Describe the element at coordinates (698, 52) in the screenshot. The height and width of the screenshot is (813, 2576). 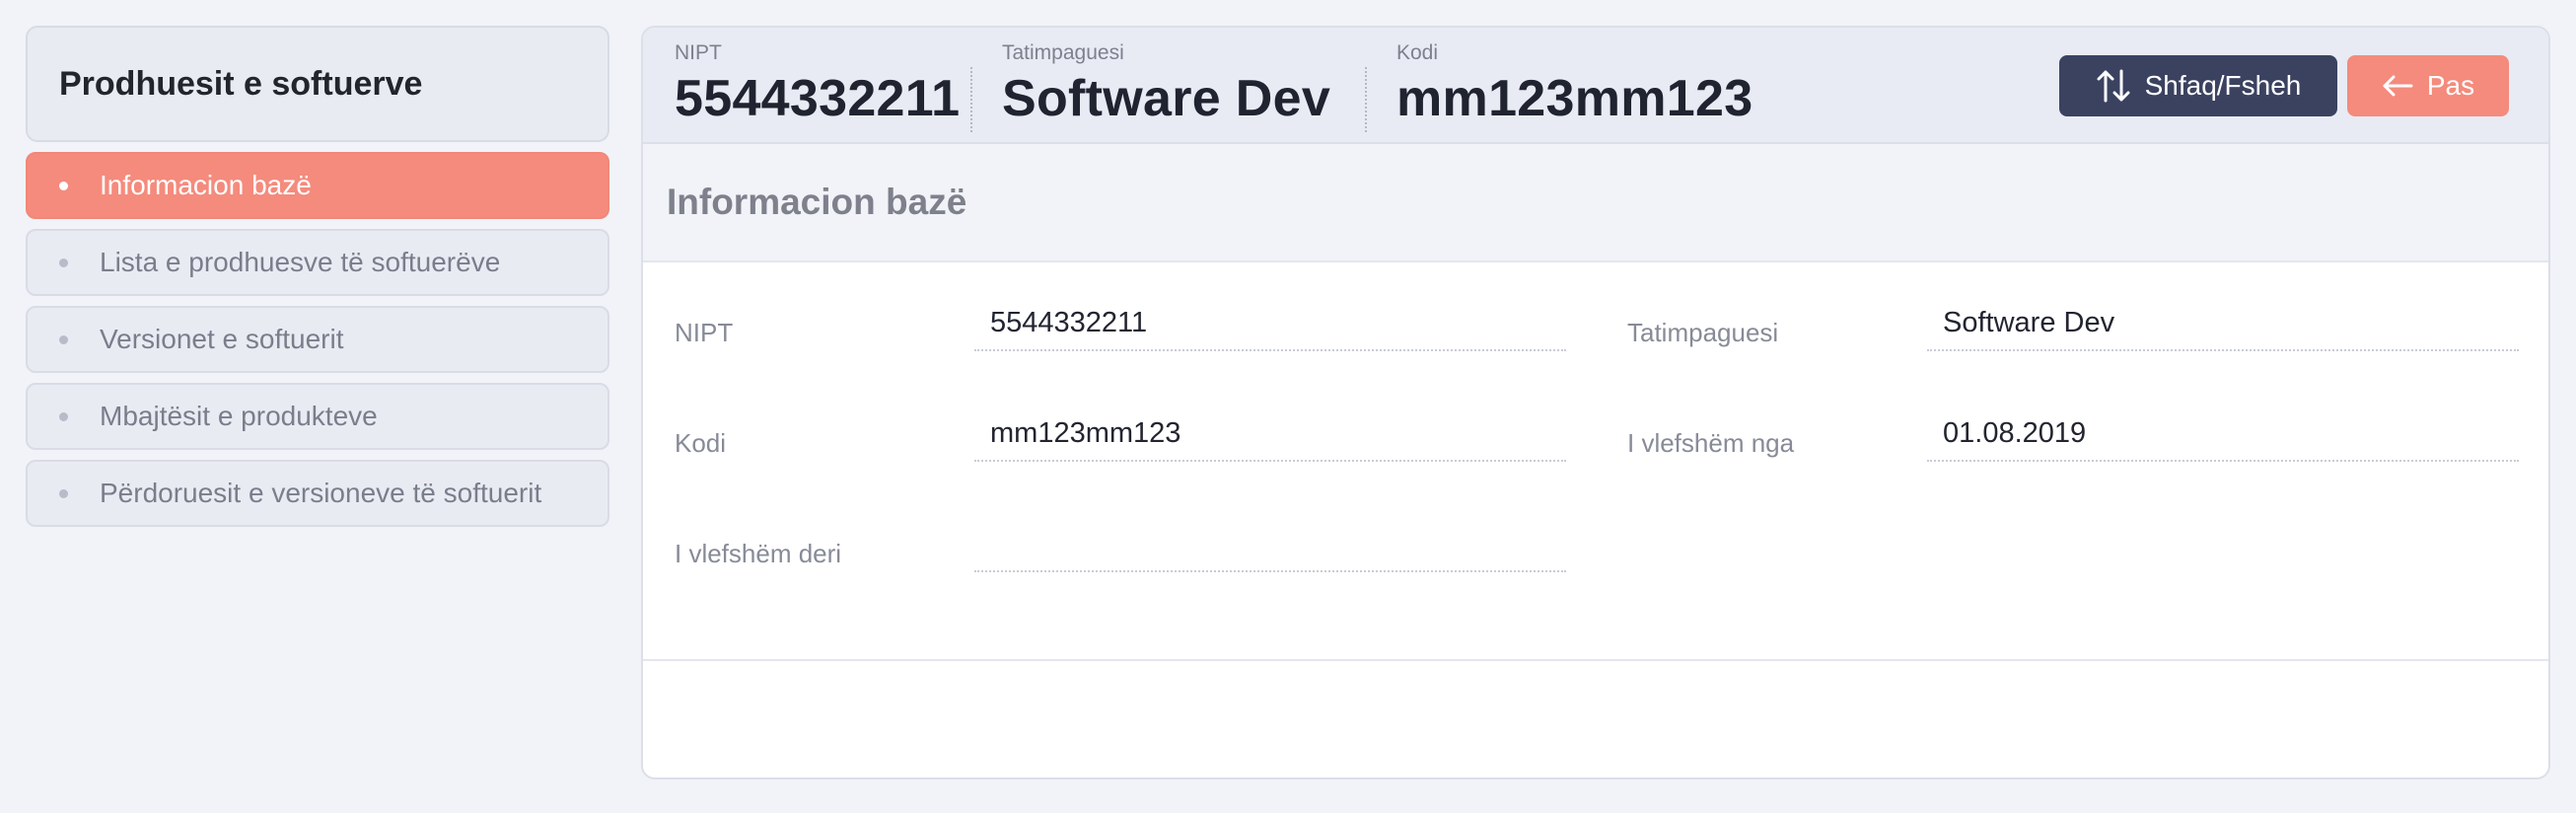
I see `header-nipt-caption: NIPT` at that location.